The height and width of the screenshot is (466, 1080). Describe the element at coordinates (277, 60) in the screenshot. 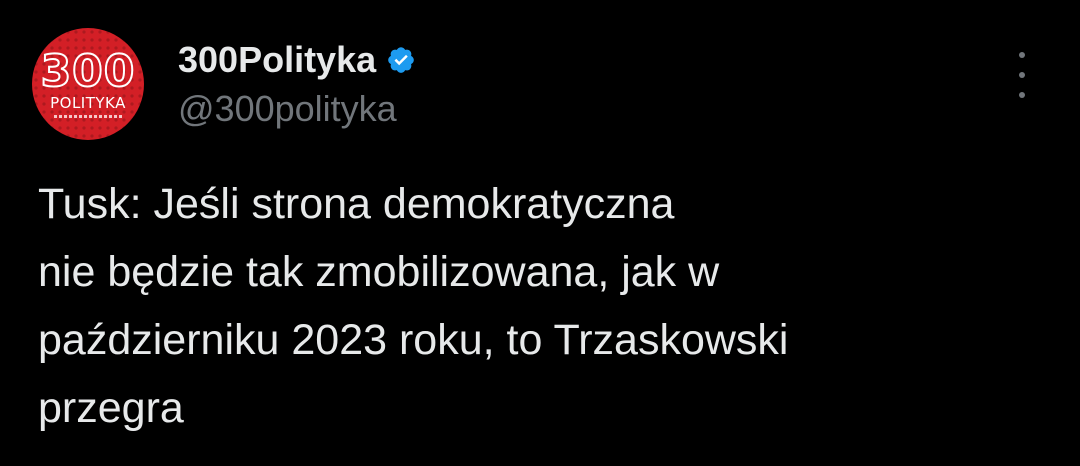

I see `display-name: 300Polityka` at that location.